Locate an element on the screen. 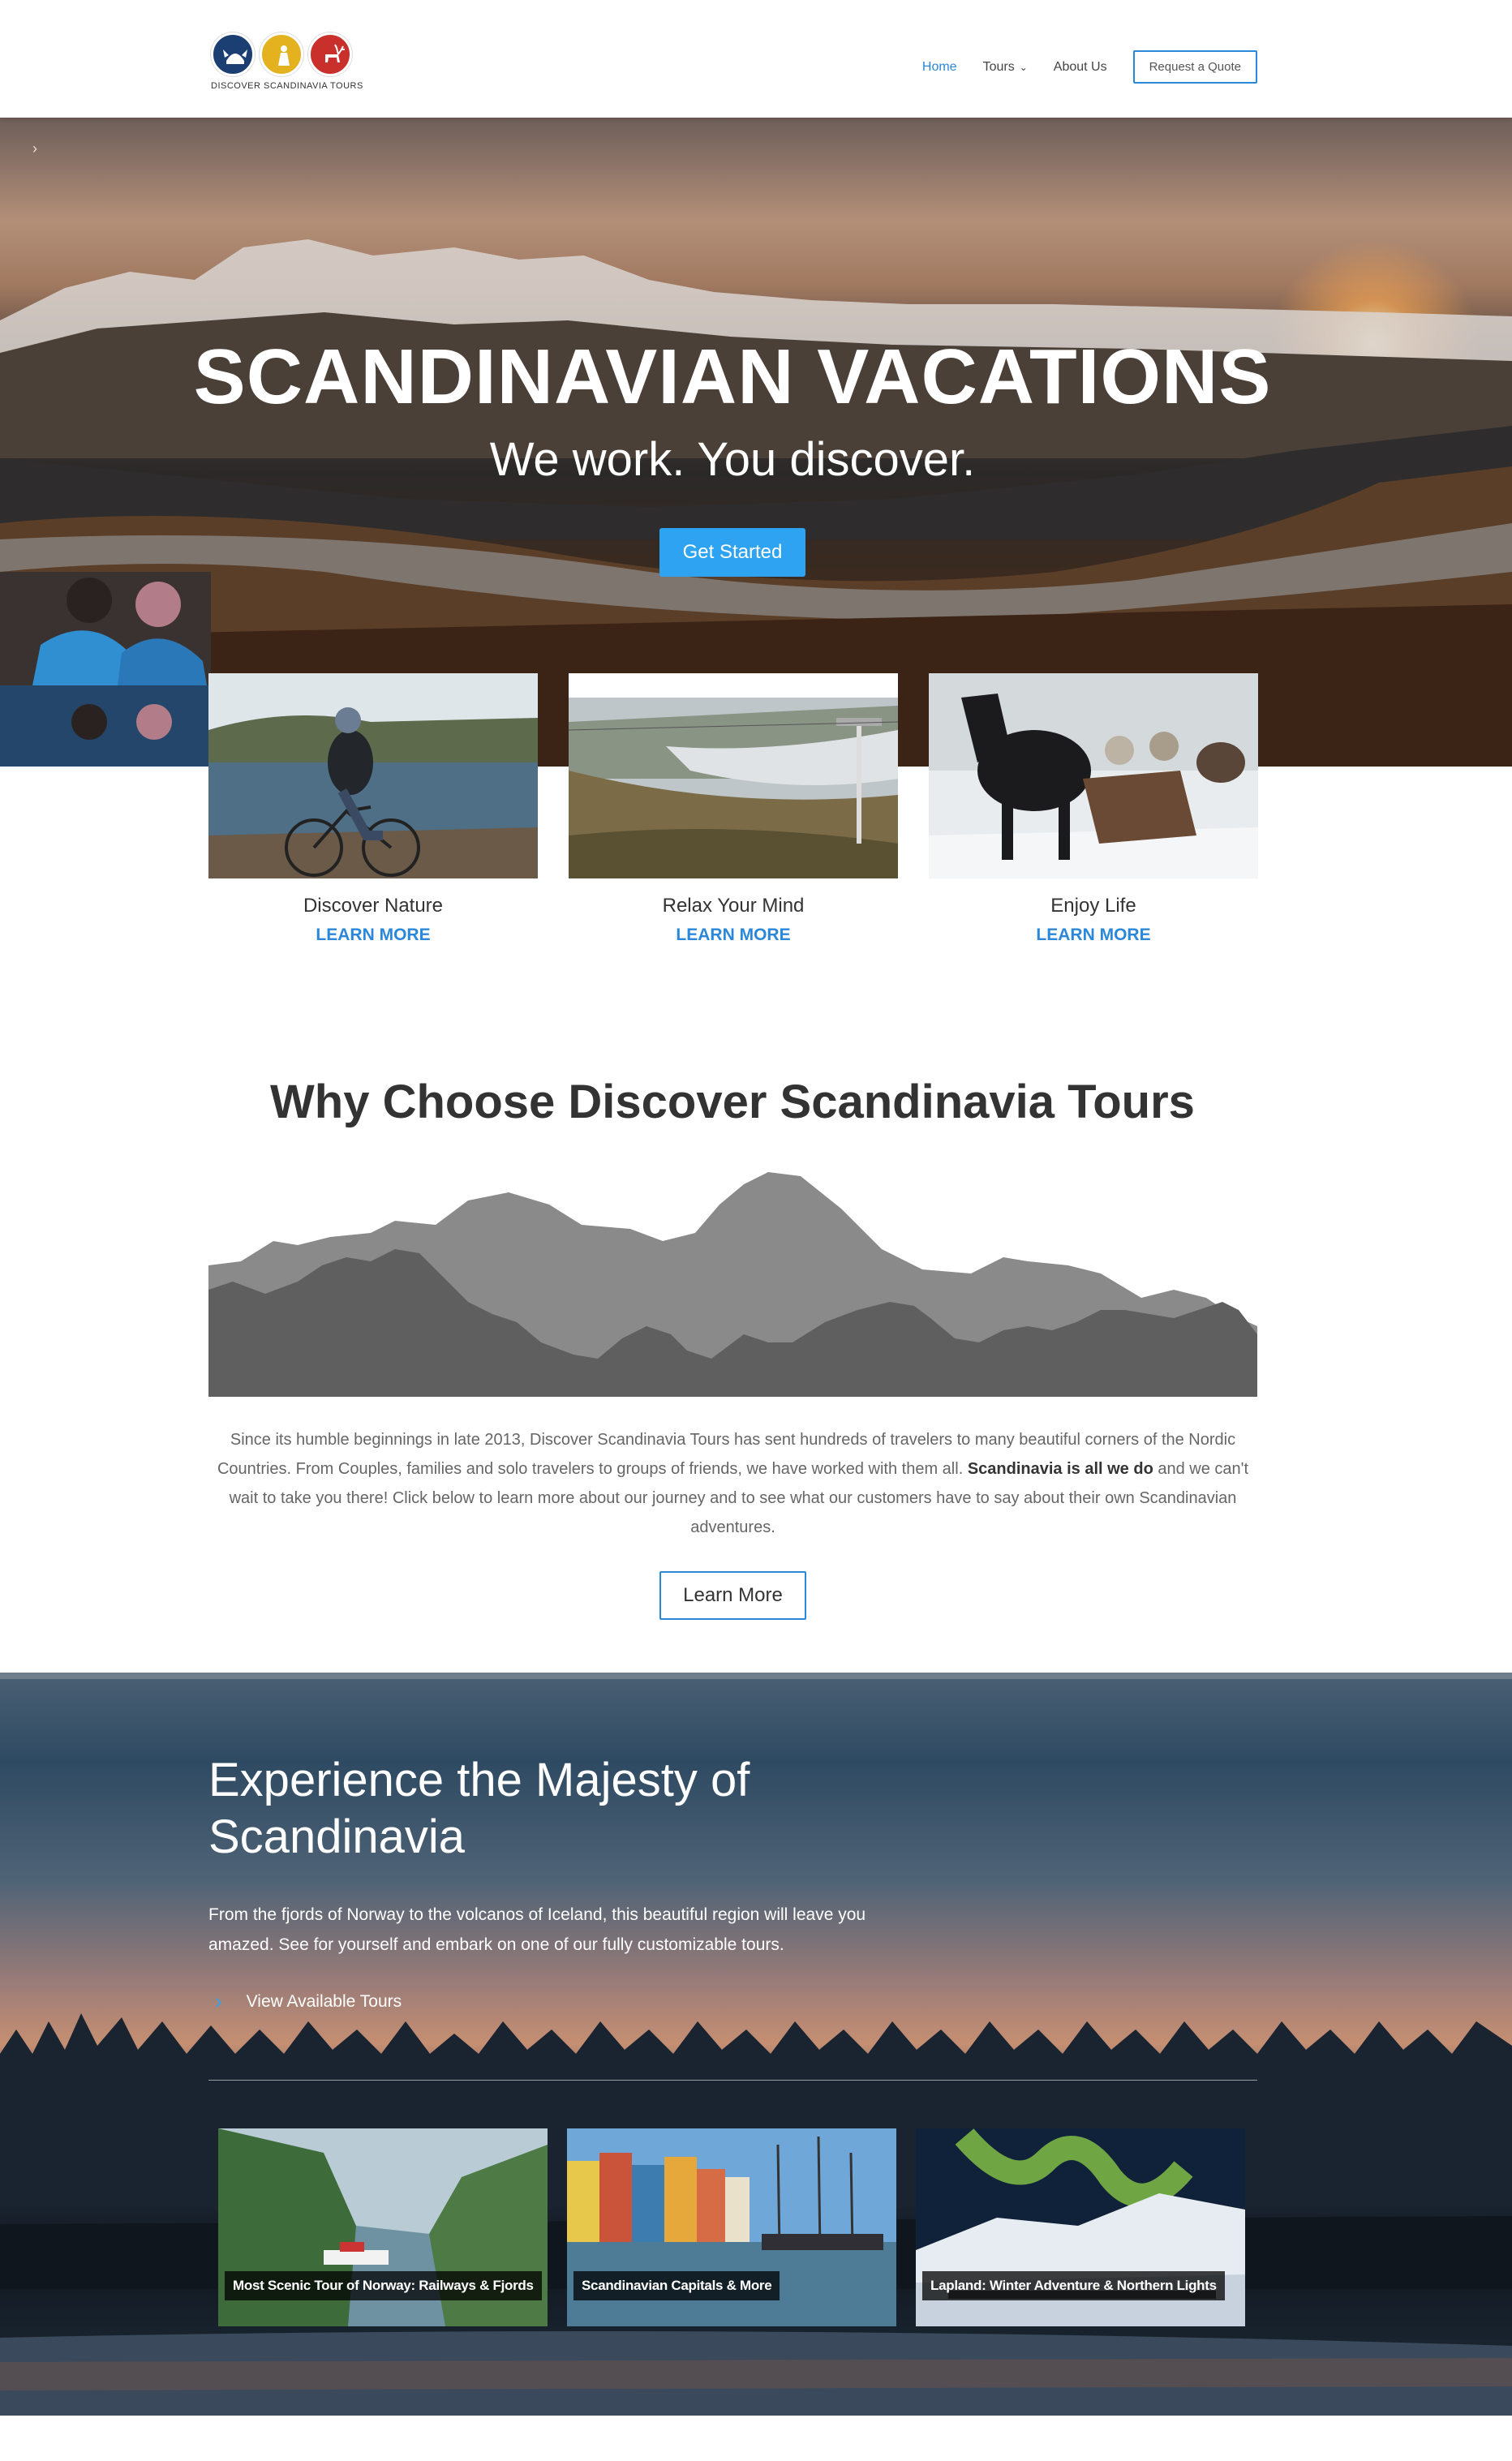 The image size is (1512, 2461). arrow-right-icon: › is located at coordinates (218, 2001).